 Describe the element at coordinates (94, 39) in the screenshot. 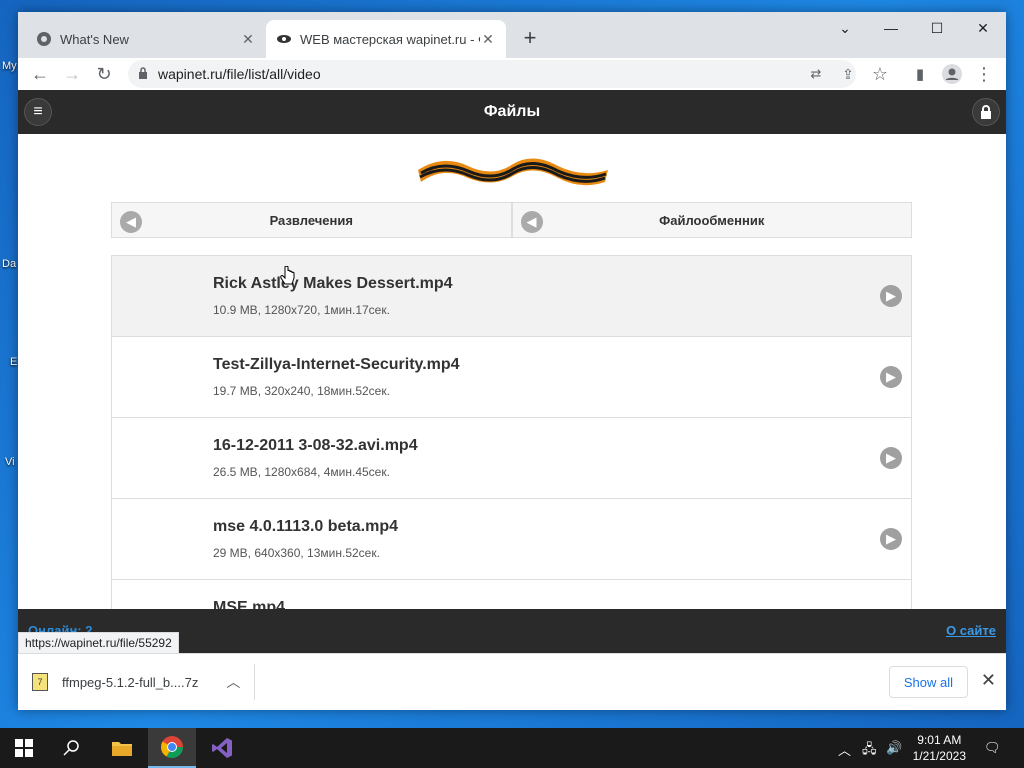

I see `tab-title: What's New` at that location.